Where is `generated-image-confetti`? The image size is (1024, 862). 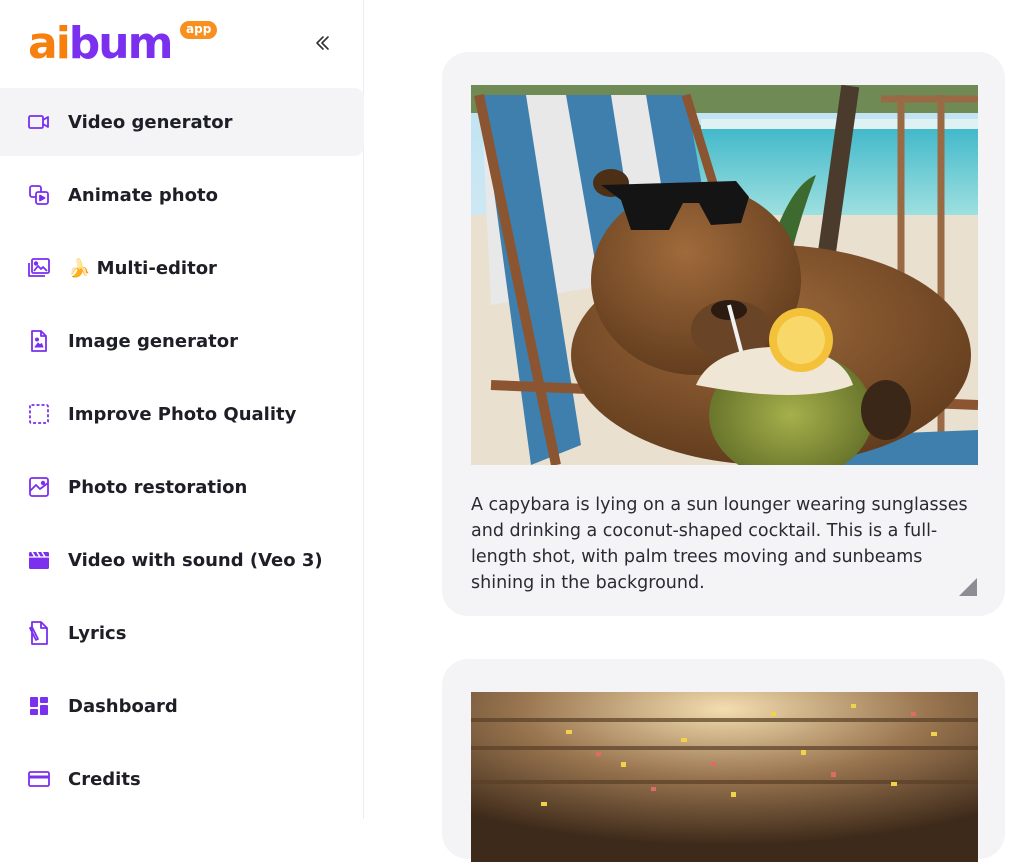
generated-image-confetti is located at coordinates (724, 777).